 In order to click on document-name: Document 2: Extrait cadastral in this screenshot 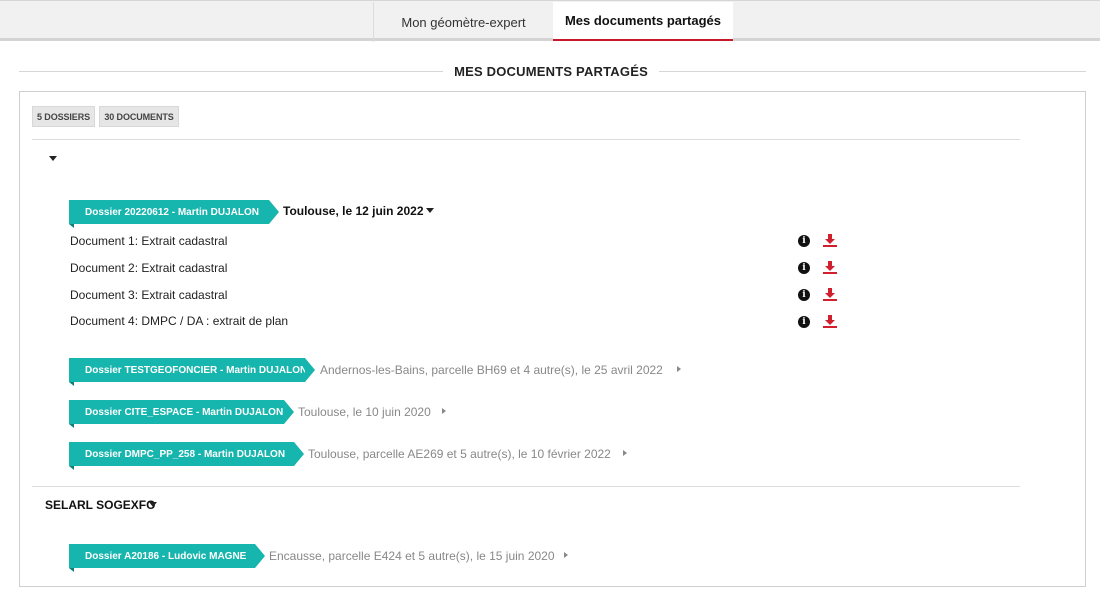, I will do `click(149, 268)`.